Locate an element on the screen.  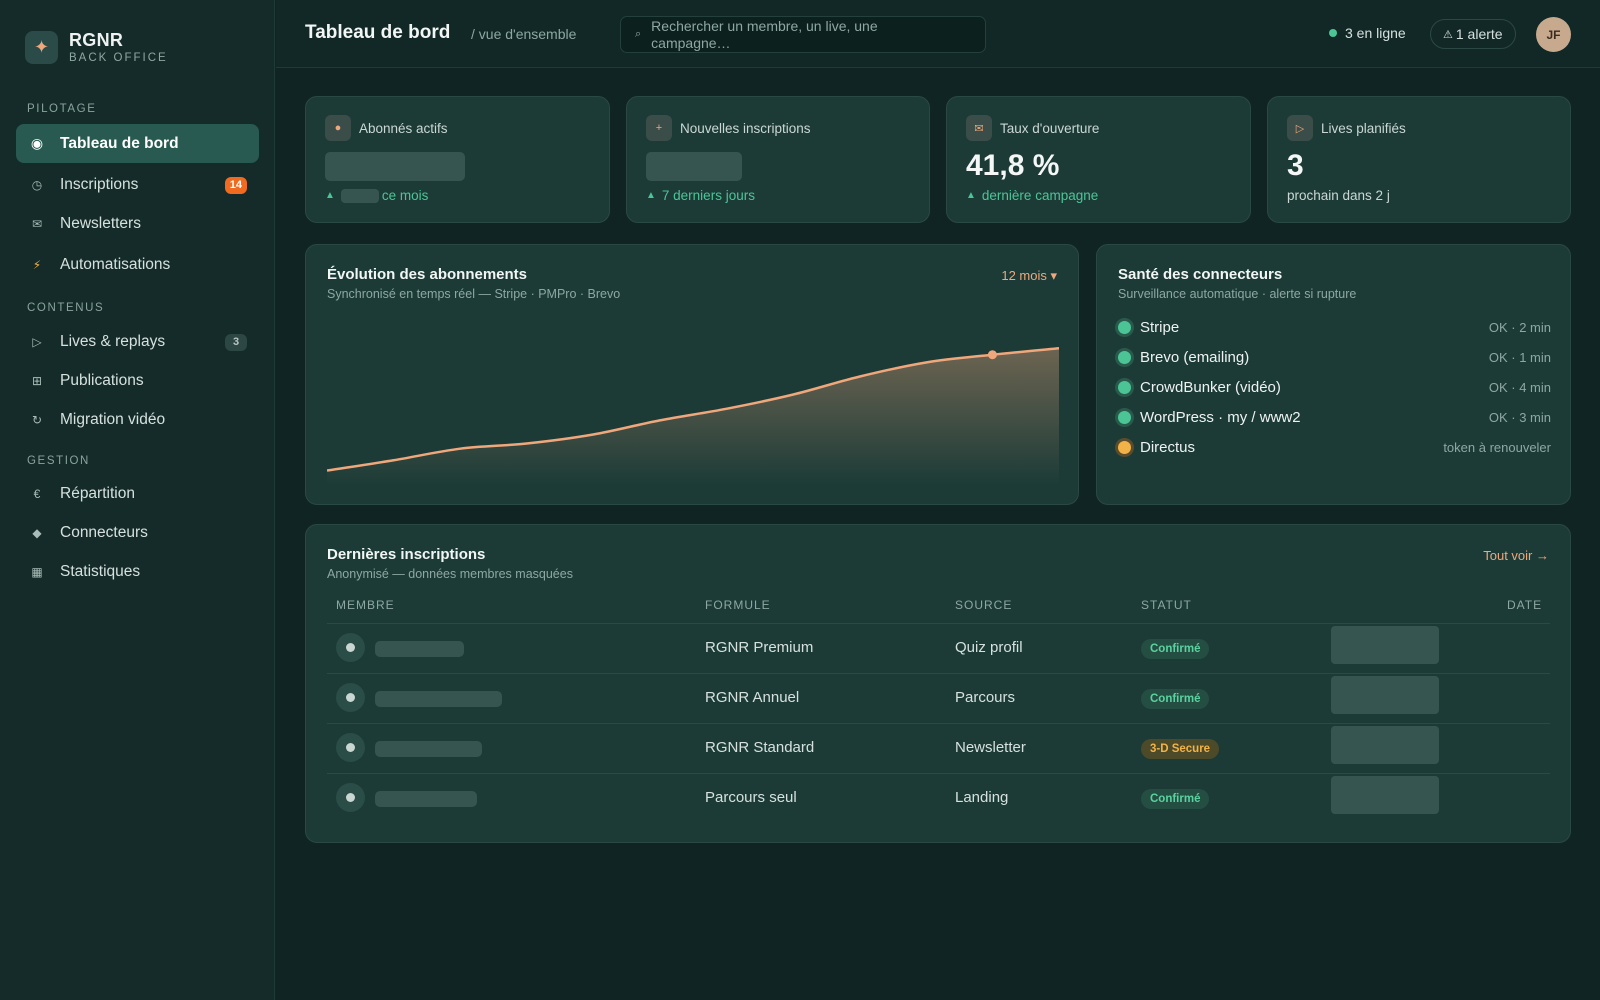
source-cell: Newsletter is located at coordinates (990, 747).